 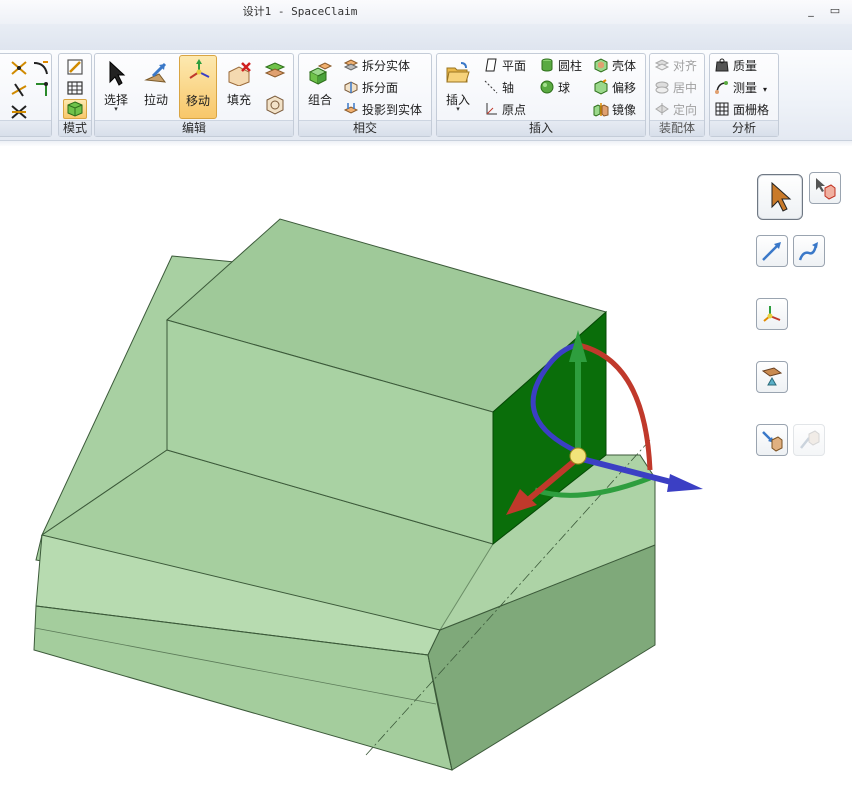 I want to click on analysis-group-label: 分析, so click(x=744, y=128).